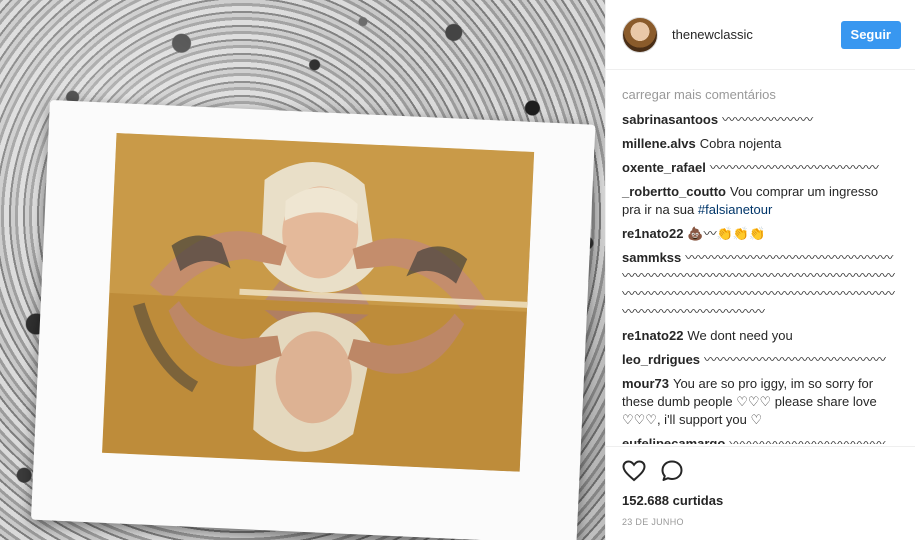 The image size is (915, 540). What do you see at coordinates (659, 143) in the screenshot?
I see `comment-author: millene.alvs` at bounding box center [659, 143].